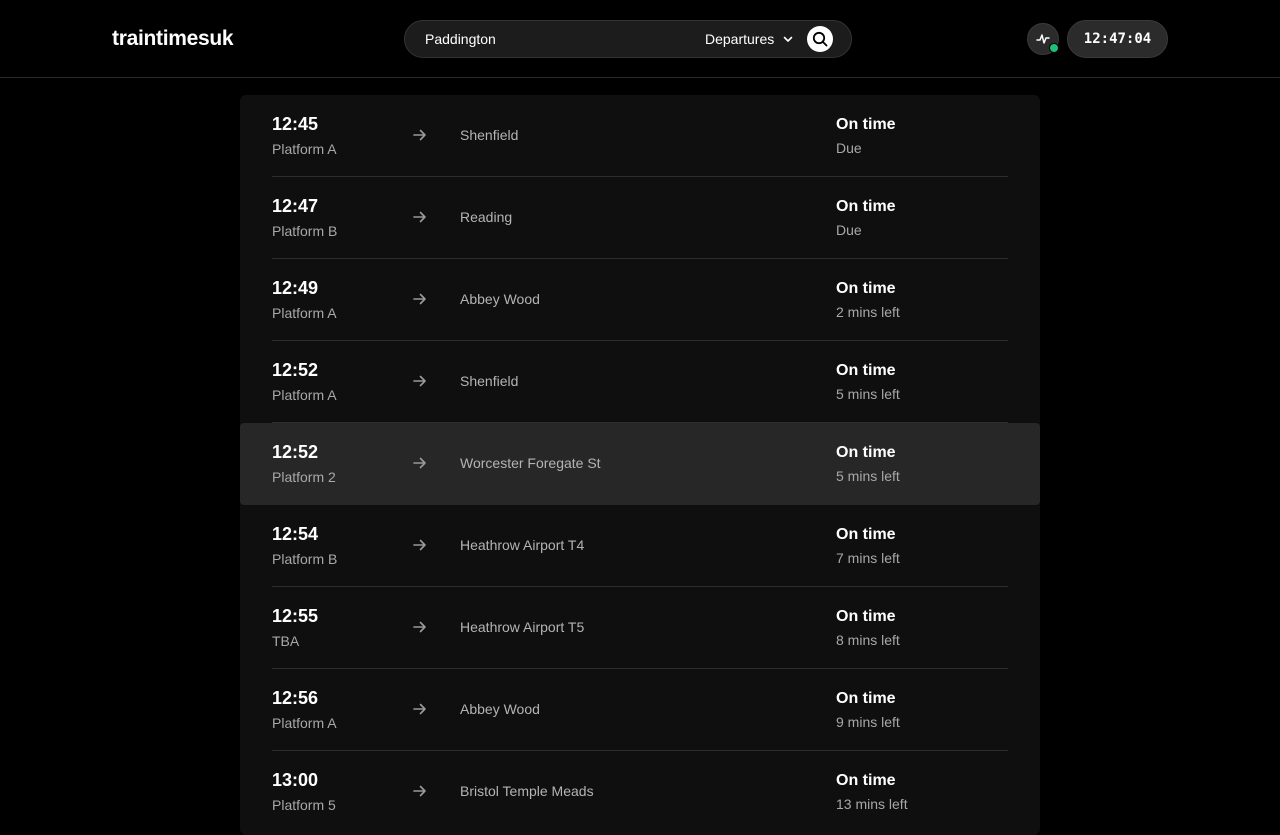 Image resolution: width=1280 pixels, height=835 pixels. Describe the element at coordinates (640, 136) in the screenshot. I see `departure-row: 12:45 Platform A Shenfield On time Due` at that location.